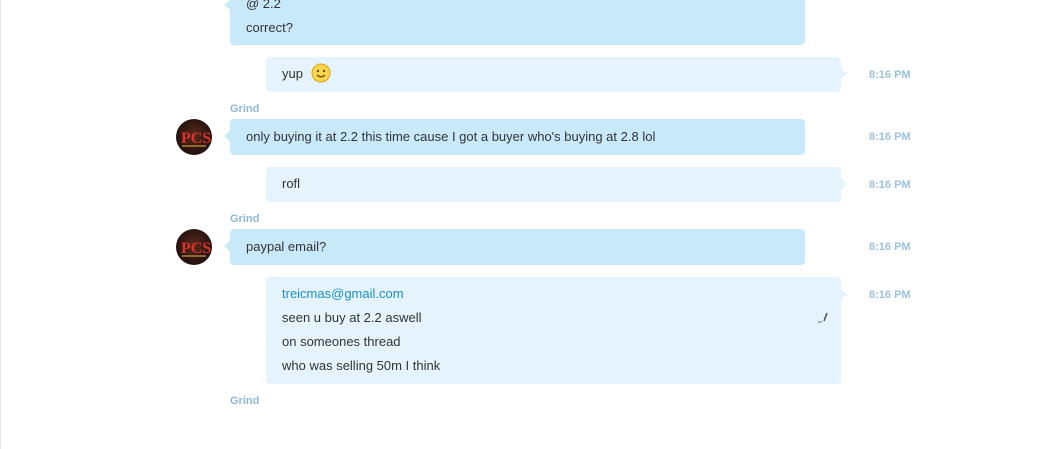 Image resolution: width=1062 pixels, height=449 pixels. What do you see at coordinates (0, 224) in the screenshot?
I see `pane-border` at bounding box center [0, 224].